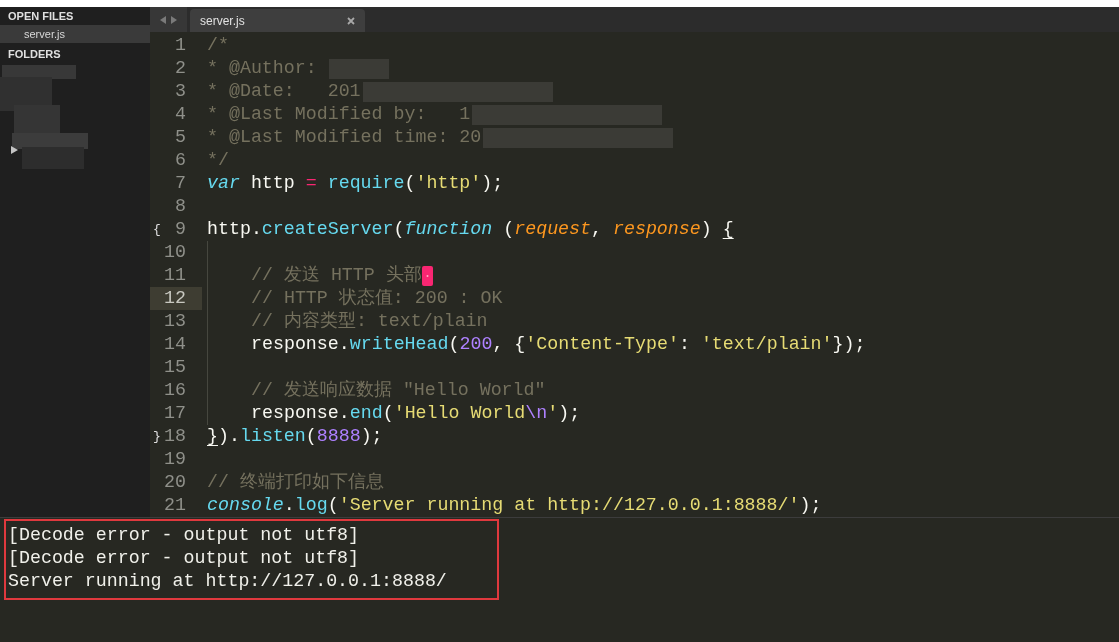 Image resolution: width=1119 pixels, height=642 pixels. I want to click on open-file-item: server.js, so click(75, 34).